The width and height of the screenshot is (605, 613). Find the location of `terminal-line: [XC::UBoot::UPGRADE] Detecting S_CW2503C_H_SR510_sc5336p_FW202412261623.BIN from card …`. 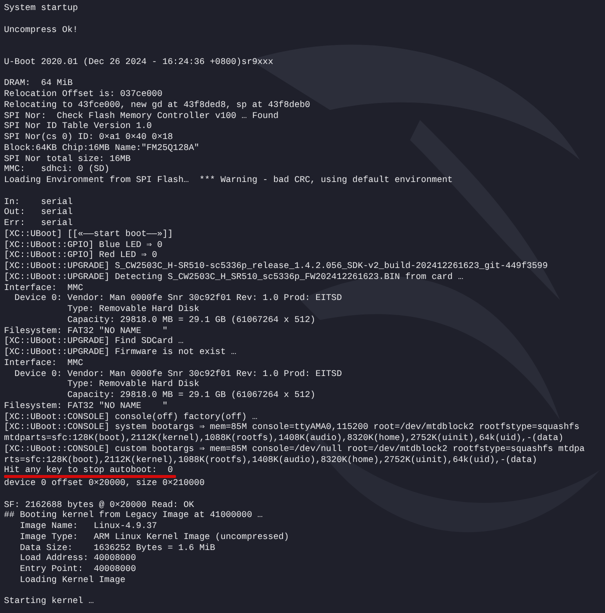

terminal-line: [XC::UBoot::UPGRADE] Detecting S_CW2503C_H_SR510_sc5336p_FW202412261623.BIN from card … is located at coordinates (234, 277).